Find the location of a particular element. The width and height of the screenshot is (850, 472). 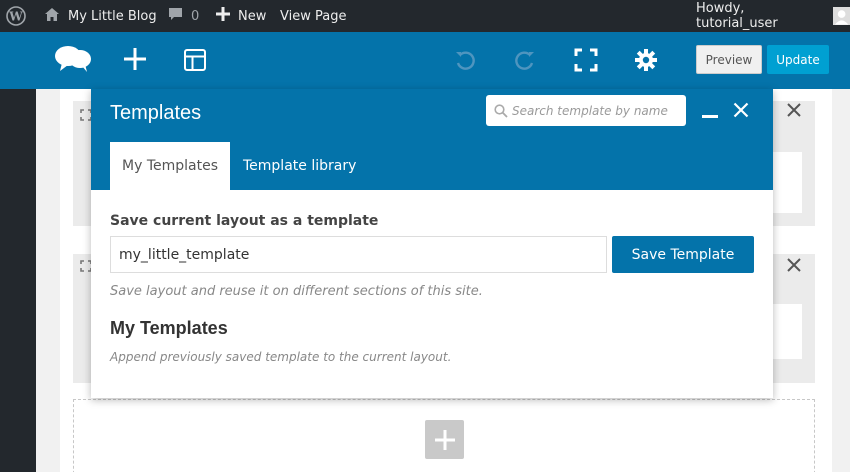

new-content-link: New is located at coordinates (241, 16).